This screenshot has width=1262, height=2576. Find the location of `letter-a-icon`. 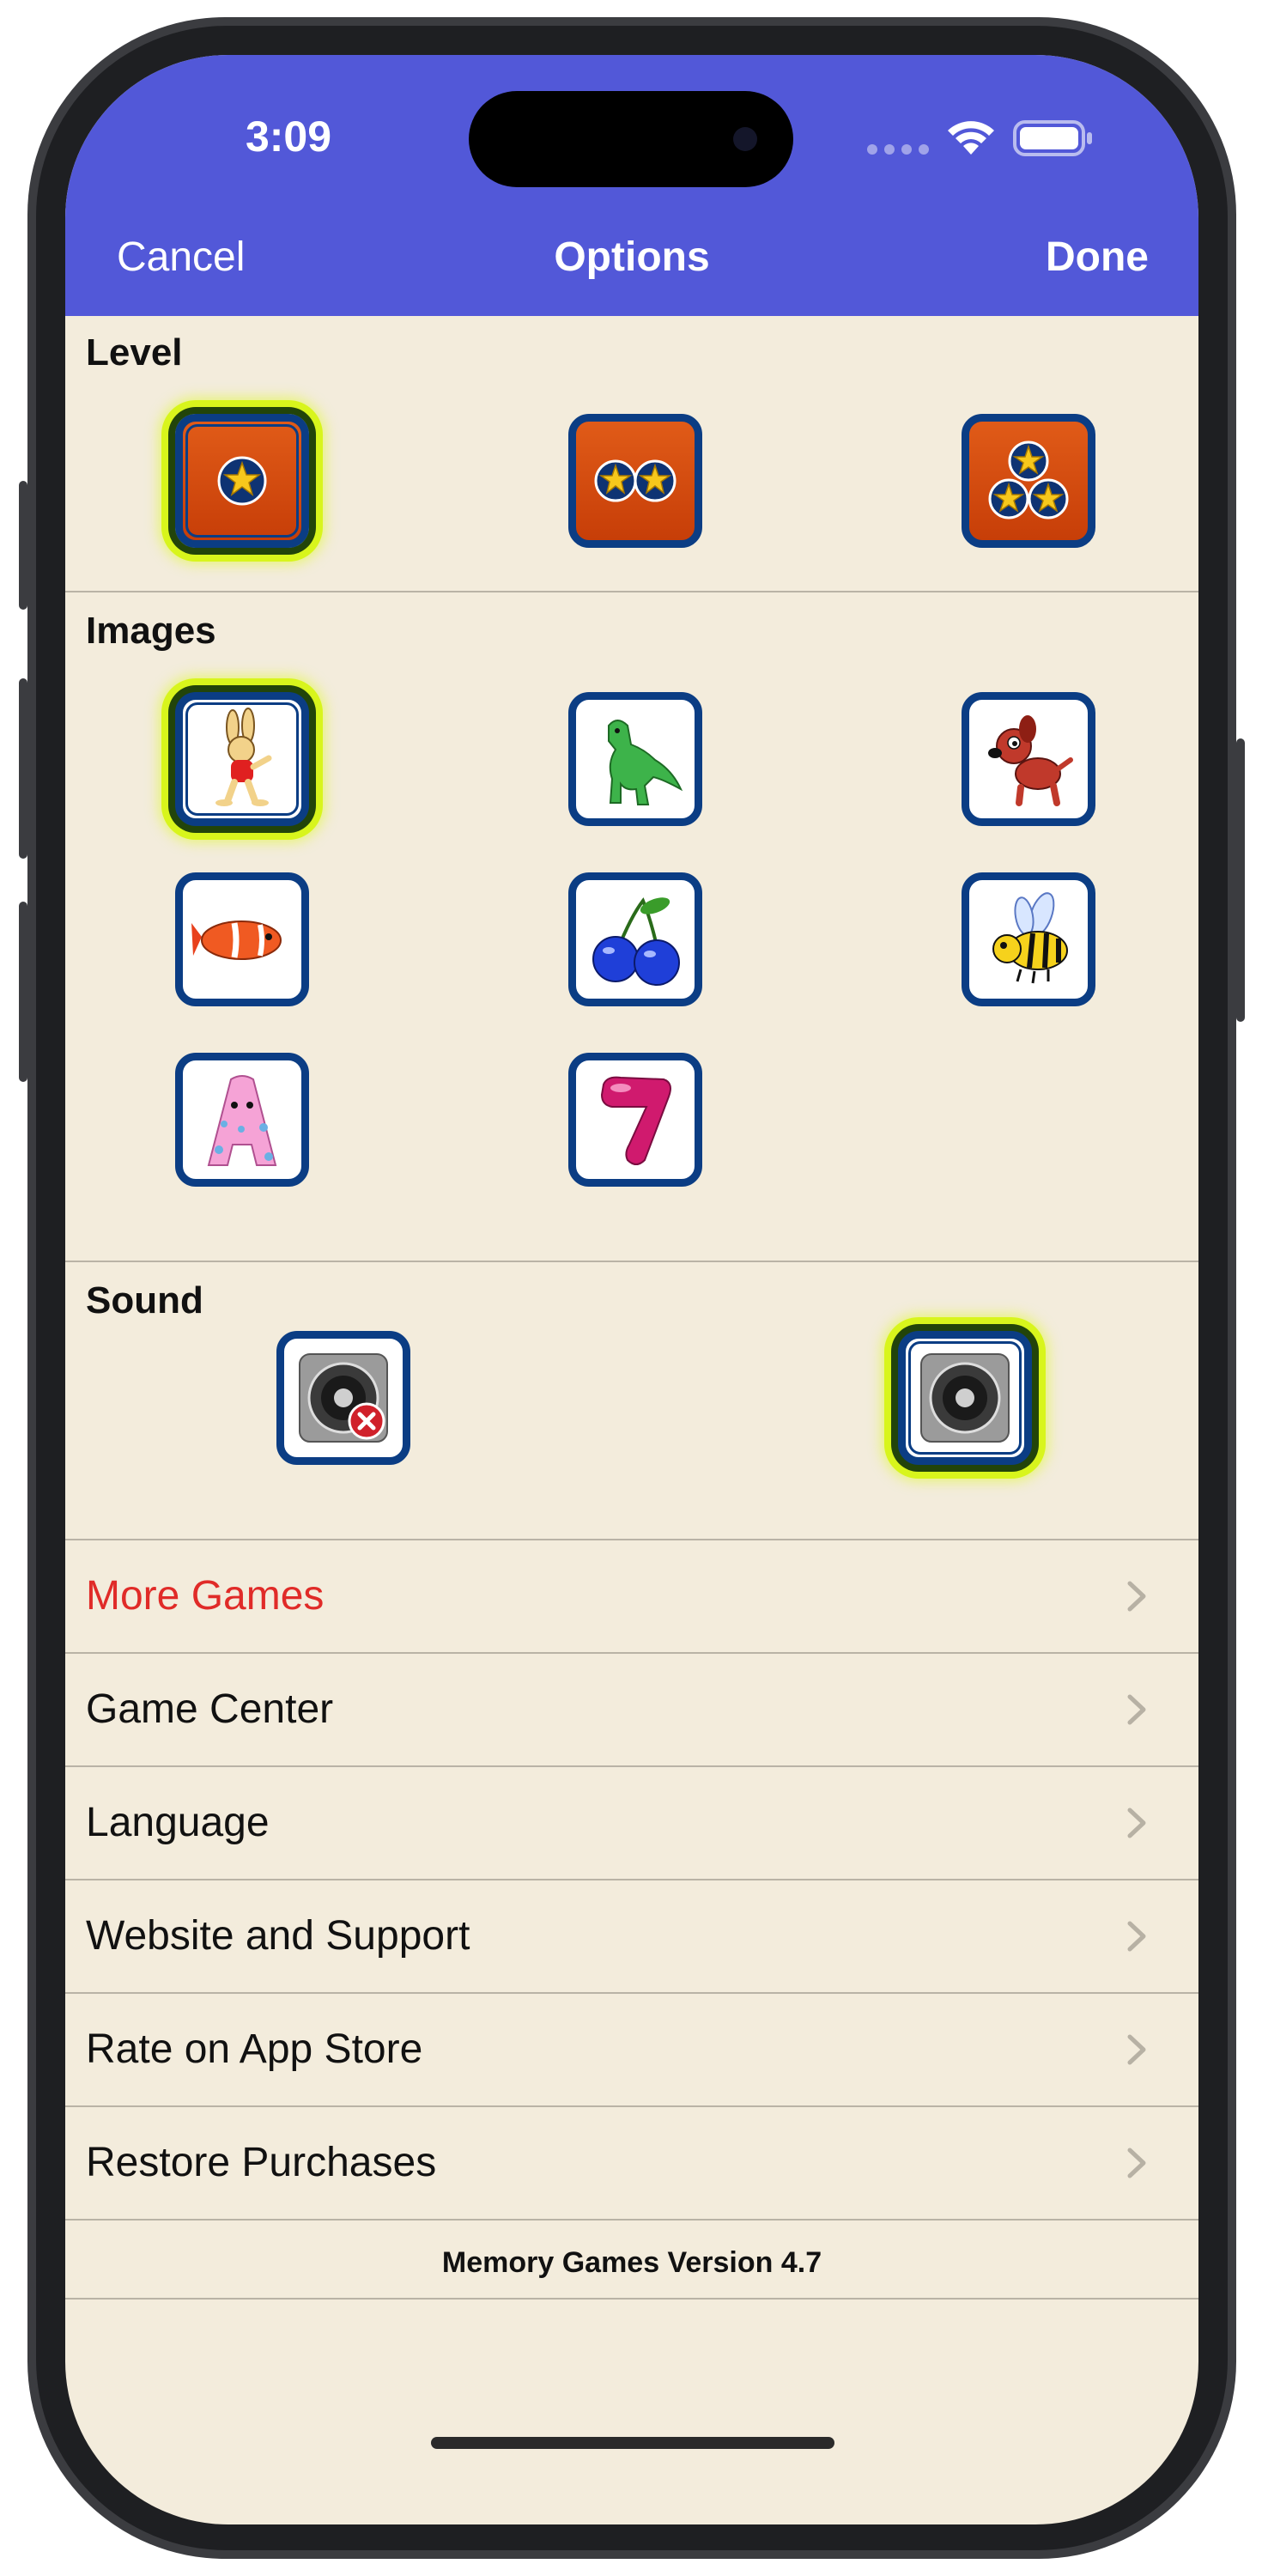

letter-a-icon is located at coordinates (242, 1120).